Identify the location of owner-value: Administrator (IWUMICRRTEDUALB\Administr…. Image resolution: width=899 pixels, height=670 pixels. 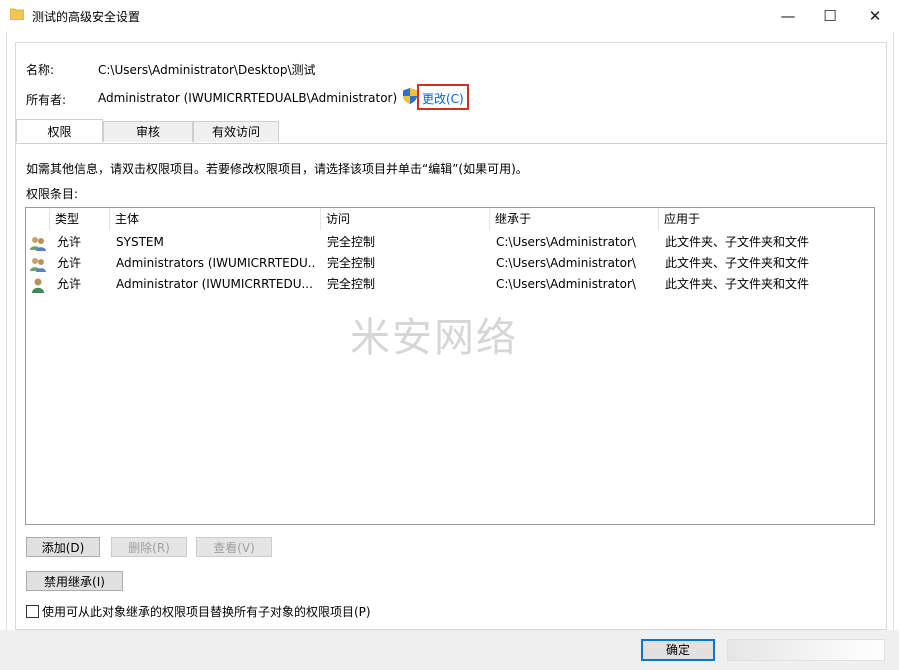
(248, 98).